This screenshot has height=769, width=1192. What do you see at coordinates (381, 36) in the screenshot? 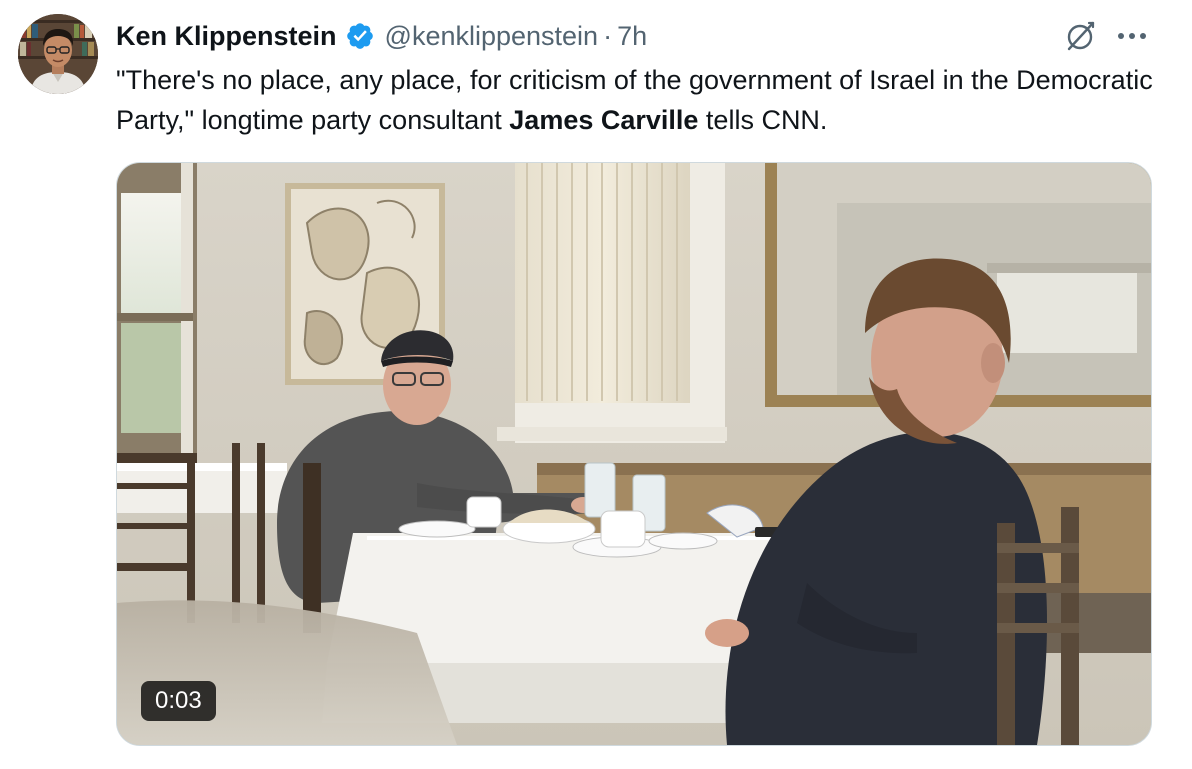
I see `tweet-header: Ken Klippenstein @kenklippenstein · 7h` at bounding box center [381, 36].